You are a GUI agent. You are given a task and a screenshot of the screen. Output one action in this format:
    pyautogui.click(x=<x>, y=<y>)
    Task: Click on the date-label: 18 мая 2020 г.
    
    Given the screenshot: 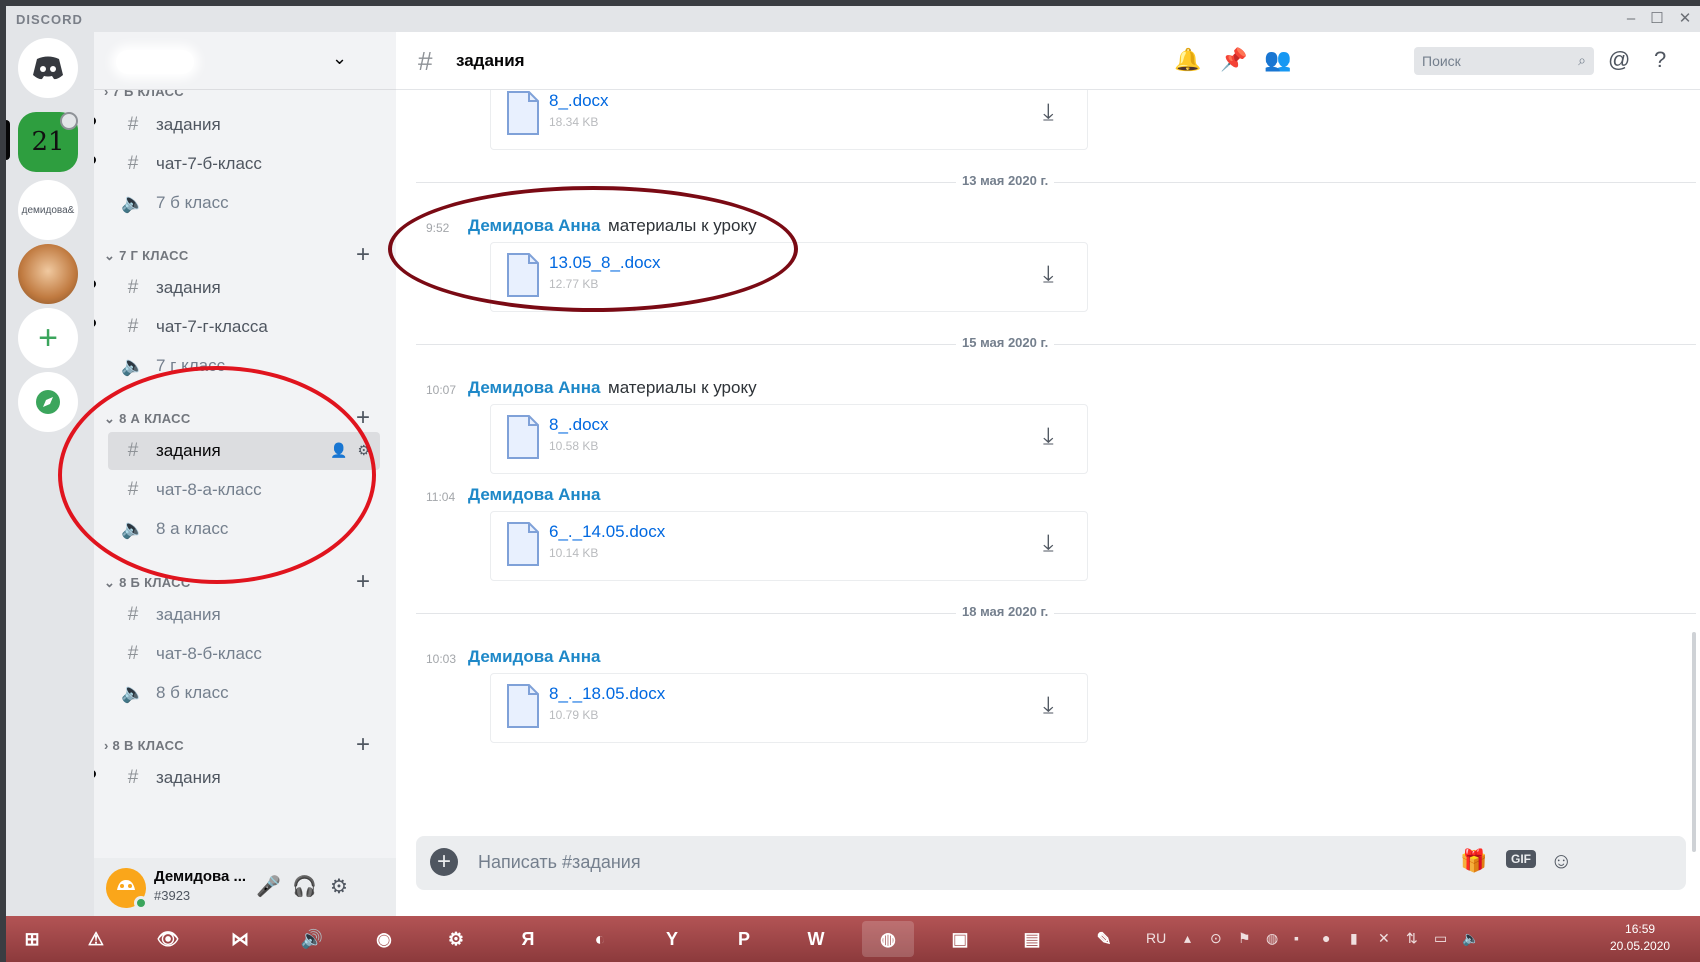 What is the action you would take?
    pyautogui.click(x=1005, y=611)
    